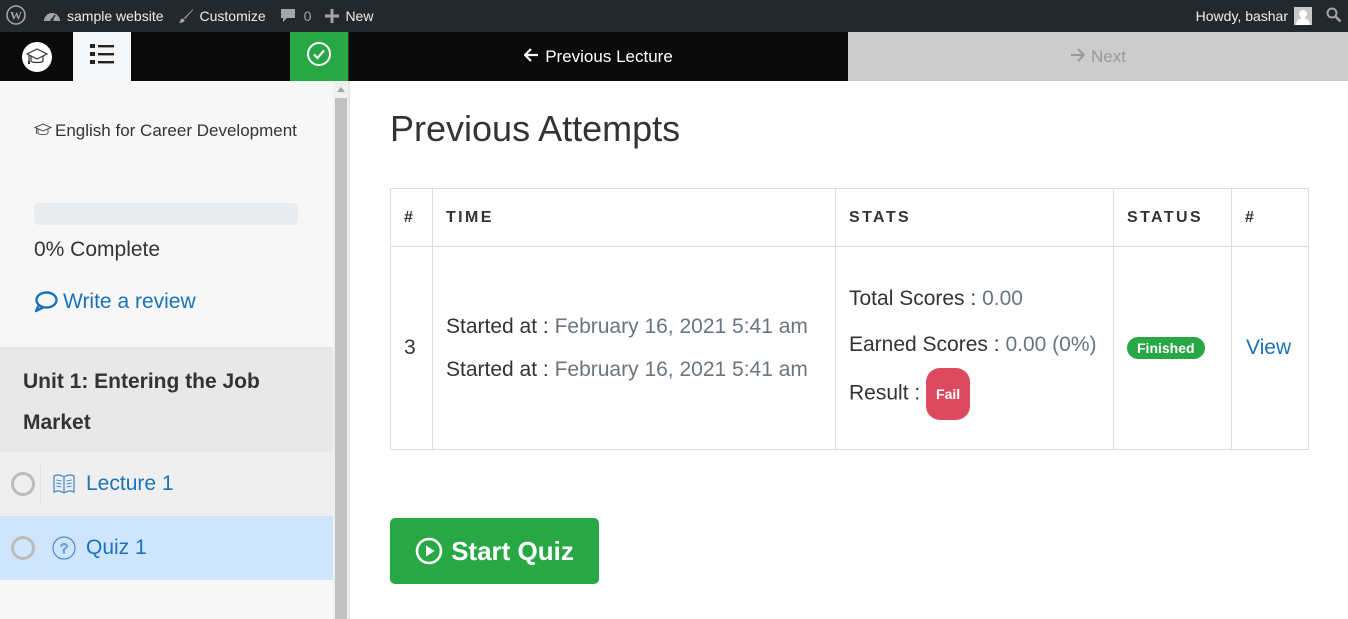  Describe the element at coordinates (948, 394) in the screenshot. I see `result-badge: Fail` at that location.